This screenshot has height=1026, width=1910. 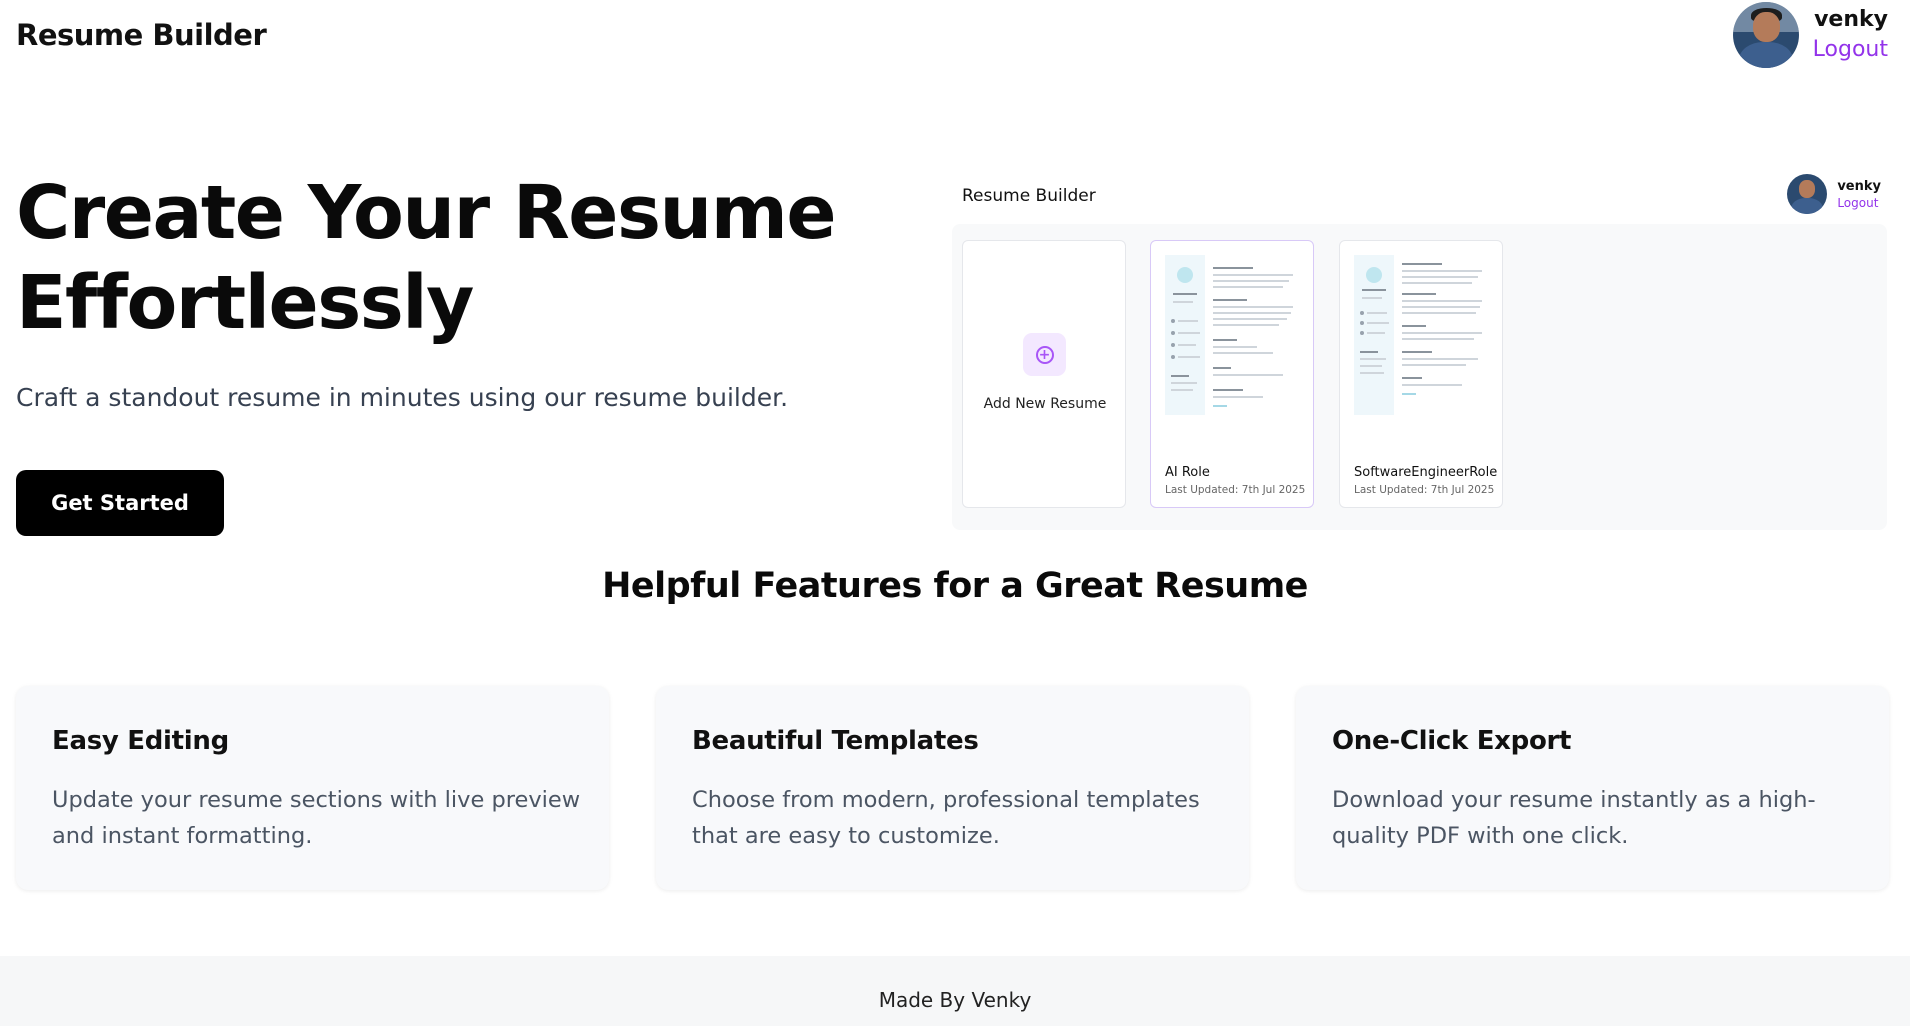 What do you see at coordinates (1807, 194) in the screenshot?
I see `preview-avatar-icon` at bounding box center [1807, 194].